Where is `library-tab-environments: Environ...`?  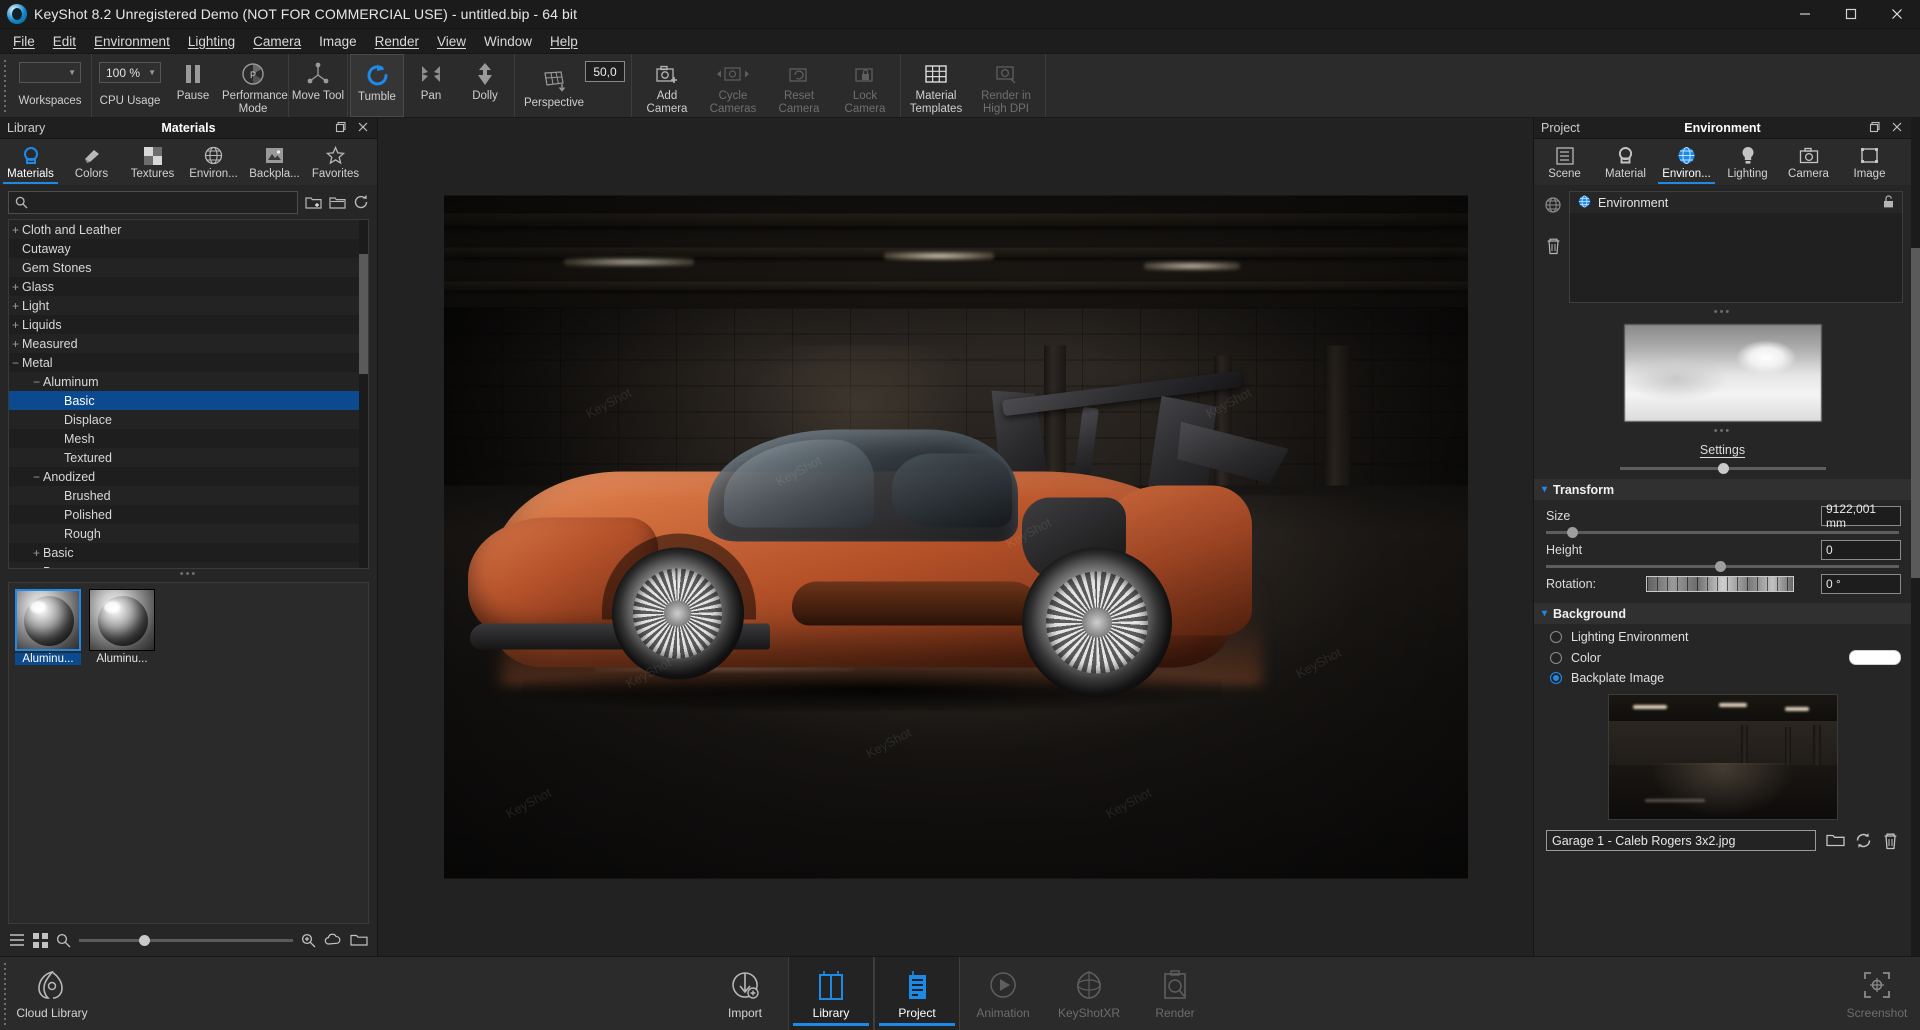 library-tab-environments: Environ... is located at coordinates (213, 161).